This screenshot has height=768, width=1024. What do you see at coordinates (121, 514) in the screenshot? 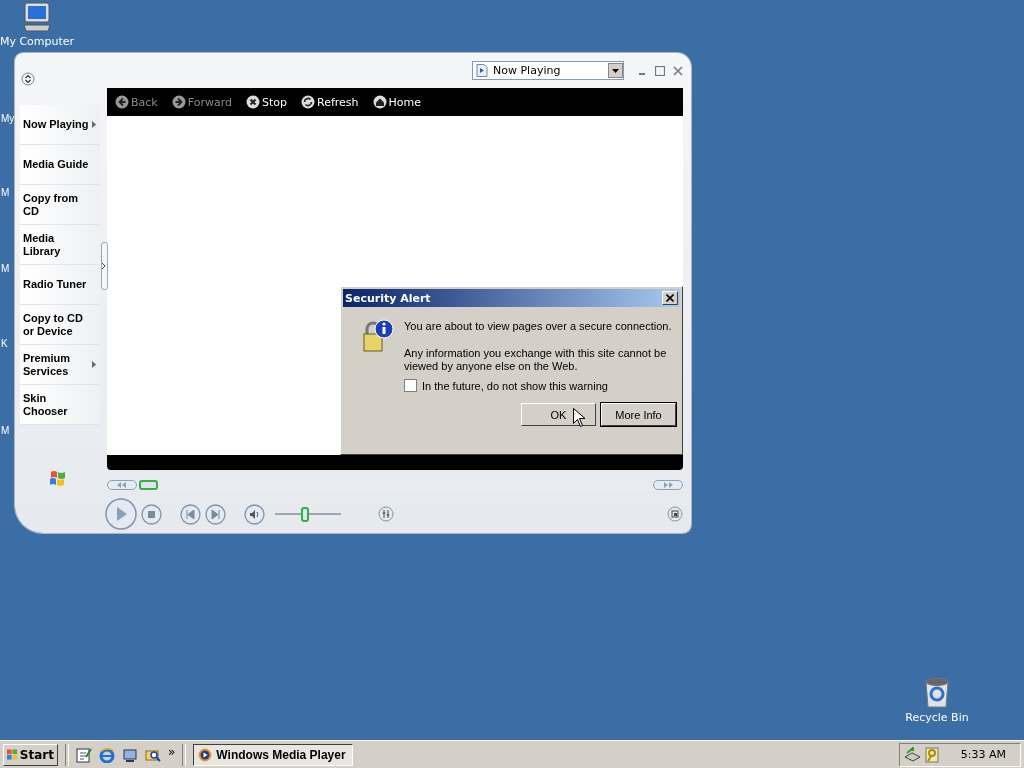
I see `play-button` at bounding box center [121, 514].